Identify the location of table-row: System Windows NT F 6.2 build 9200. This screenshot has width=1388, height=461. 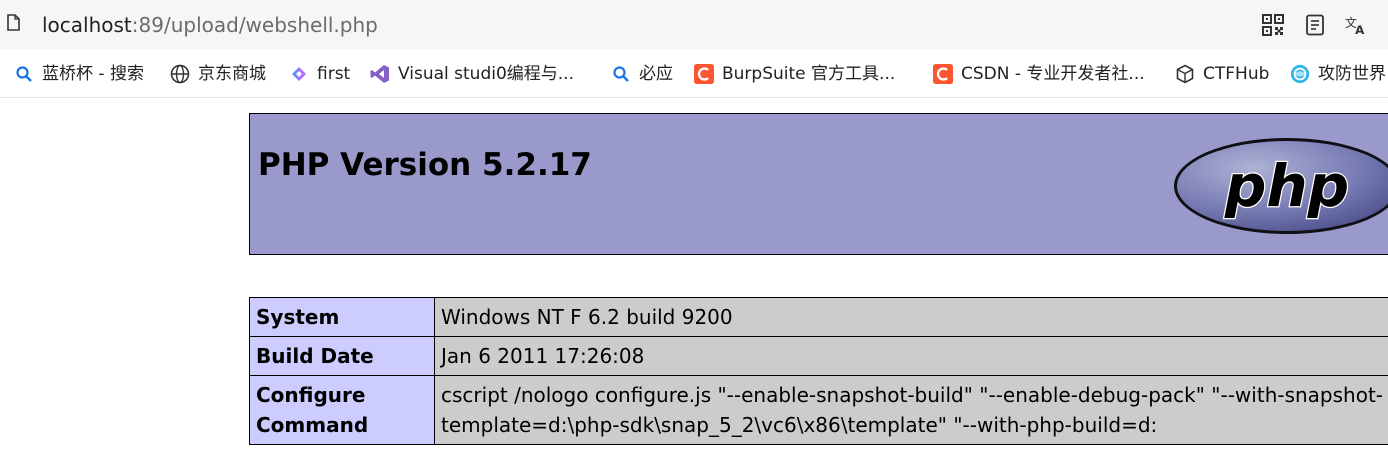
(818, 317).